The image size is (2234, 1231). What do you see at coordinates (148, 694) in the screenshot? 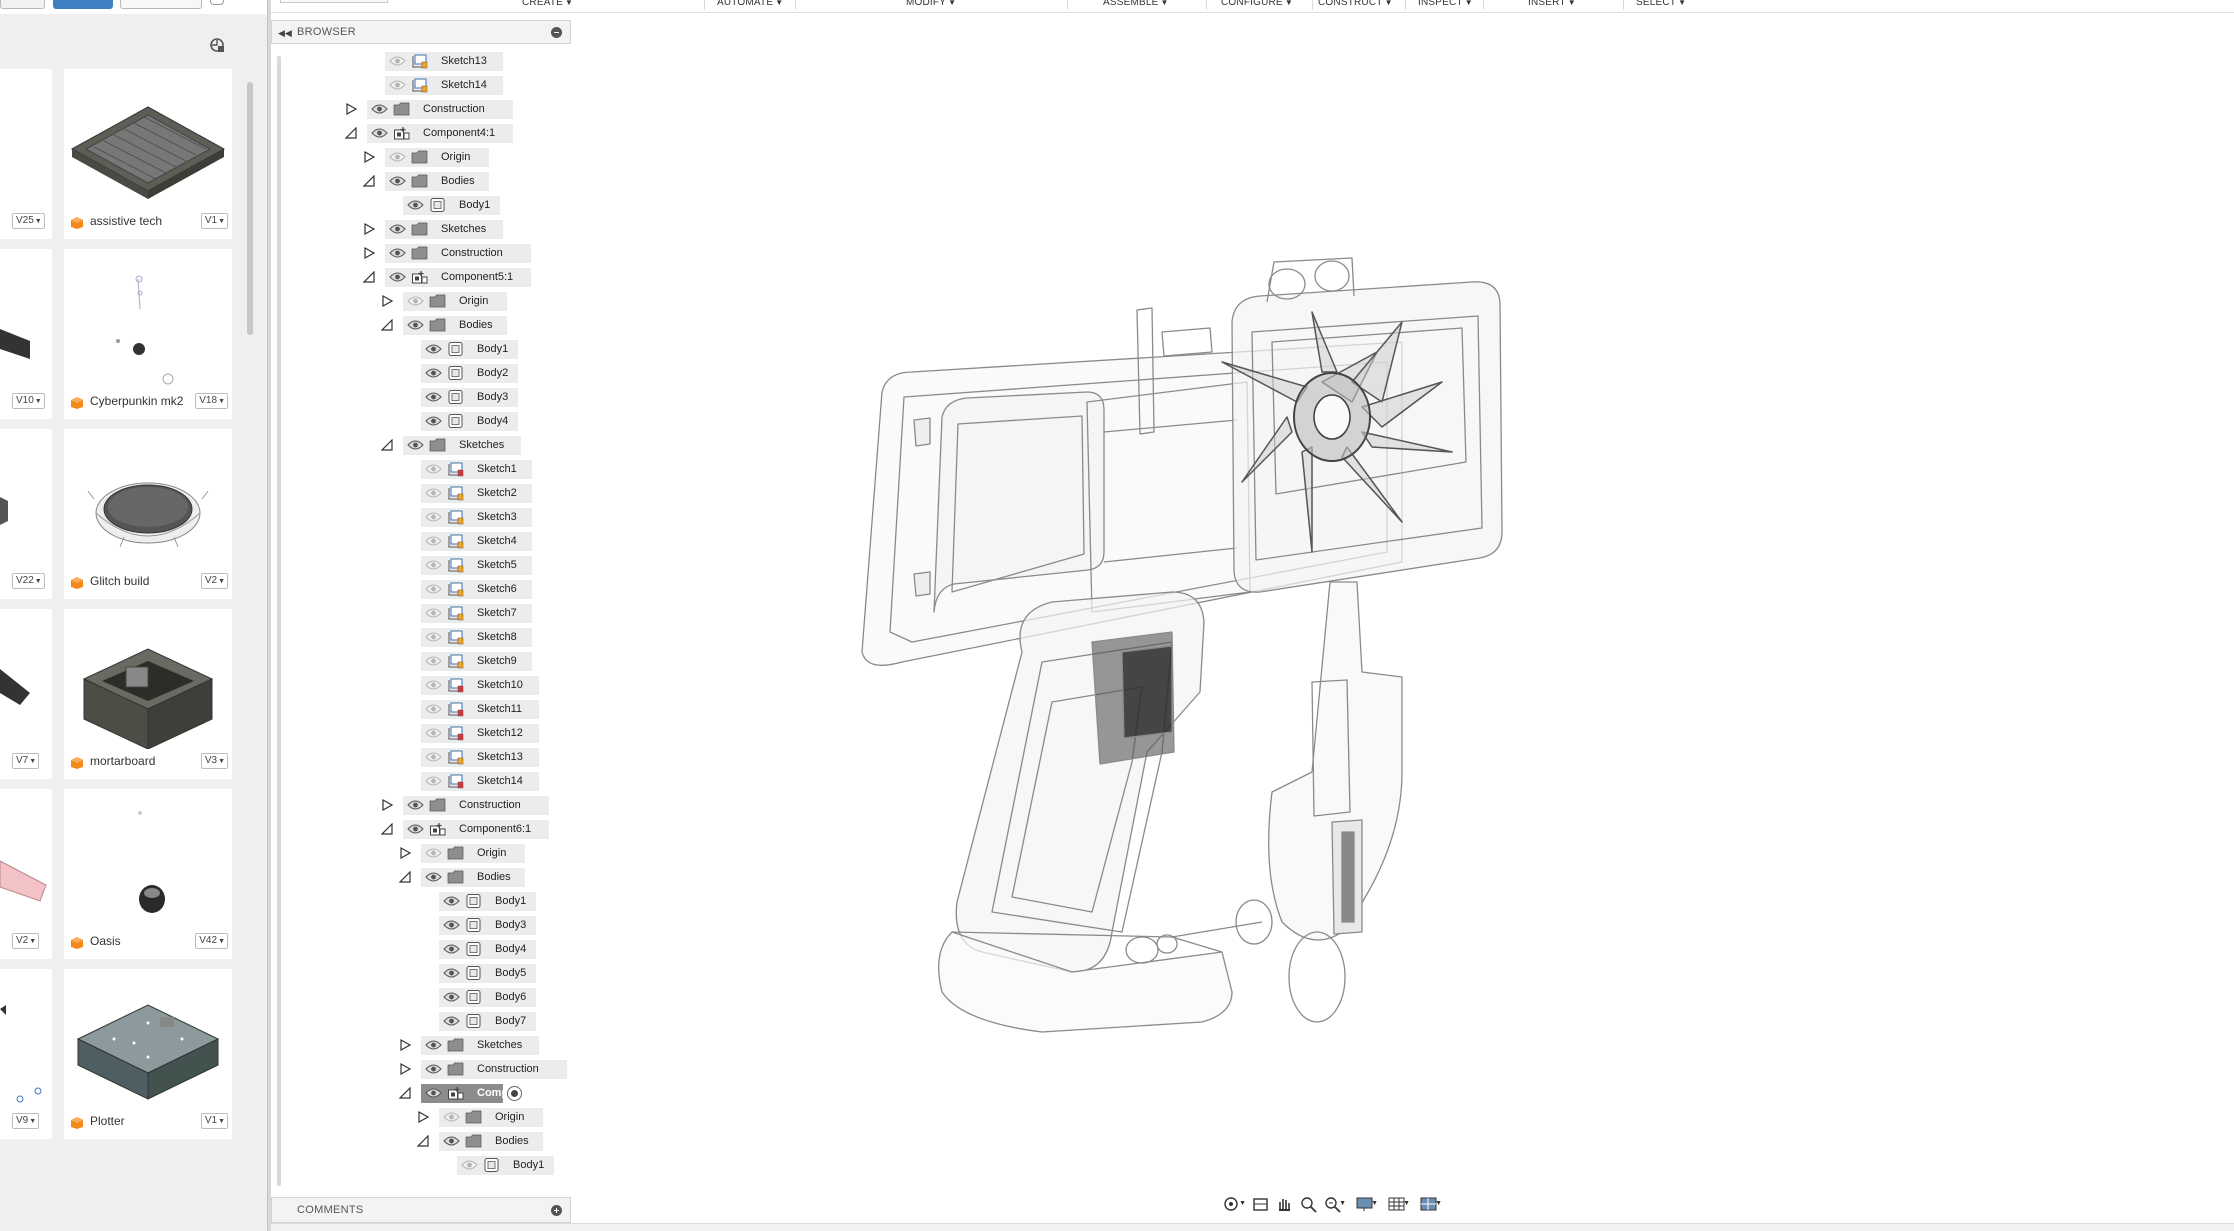
I see `design-card: mortarboard V3▼` at bounding box center [148, 694].